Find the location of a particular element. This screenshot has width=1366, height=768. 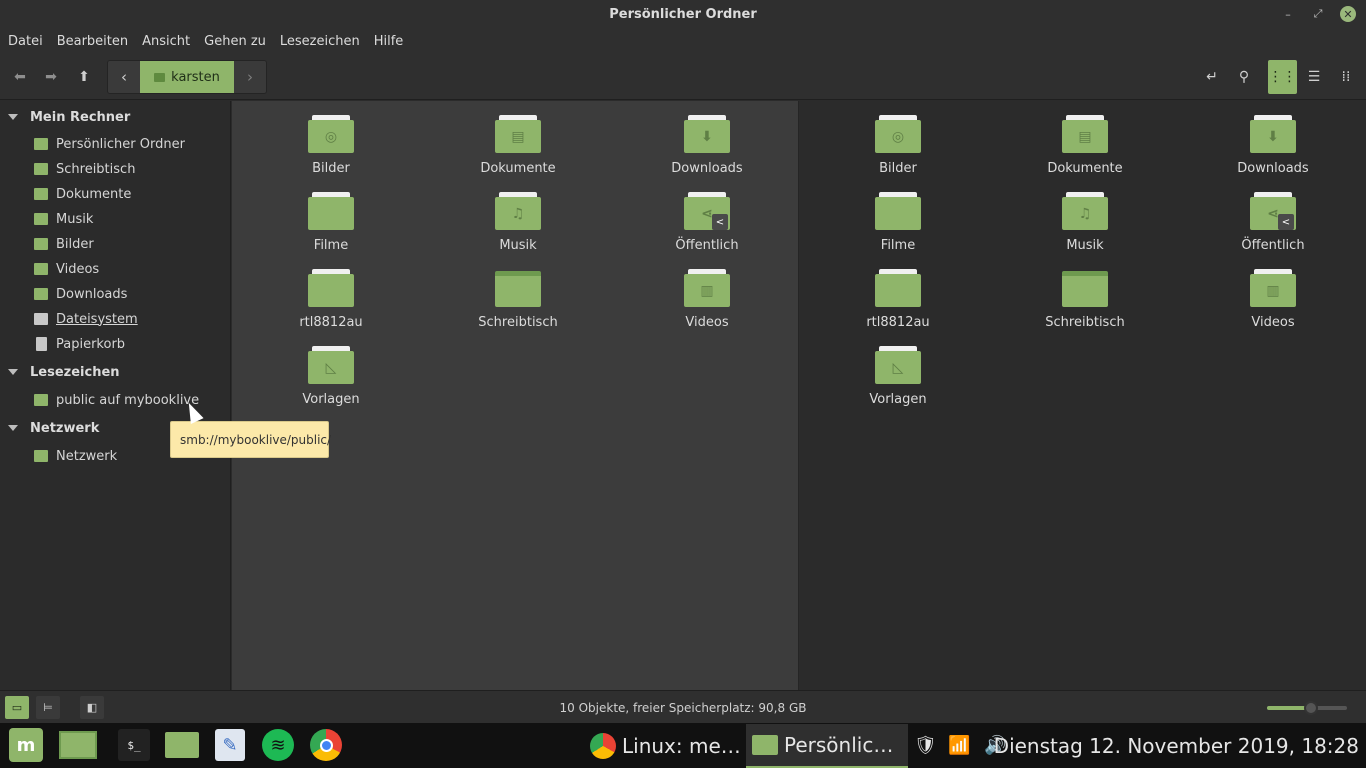

sidebar-item-videos: Videos is located at coordinates (66, 269).